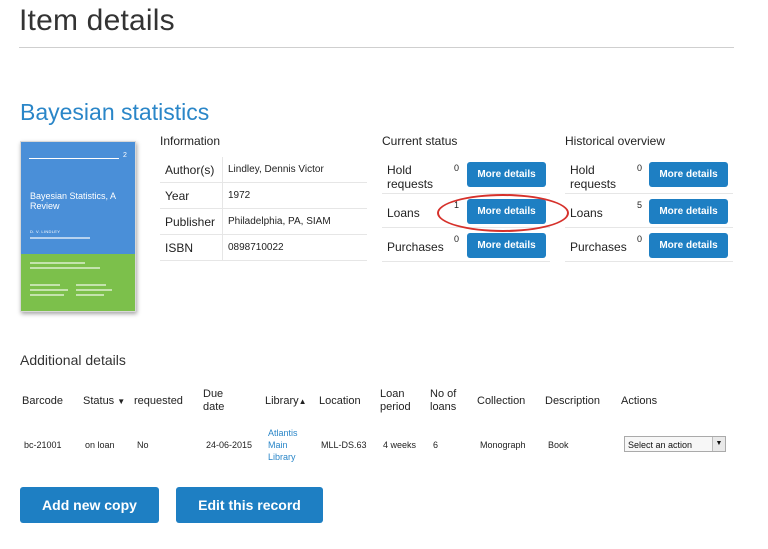 The height and width of the screenshot is (549, 768). Describe the element at coordinates (503, 213) in the screenshot. I see `loans-highlight-circle` at that location.